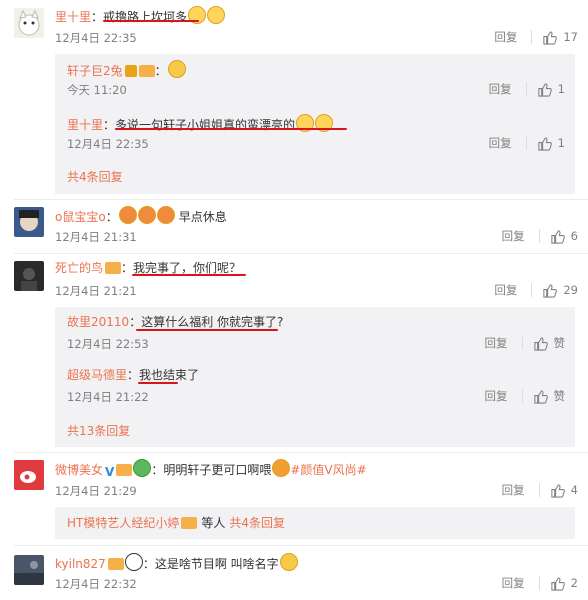 The height and width of the screenshot is (600, 588). Describe the element at coordinates (288, 562) in the screenshot. I see `doge-emoji-icon` at that location.